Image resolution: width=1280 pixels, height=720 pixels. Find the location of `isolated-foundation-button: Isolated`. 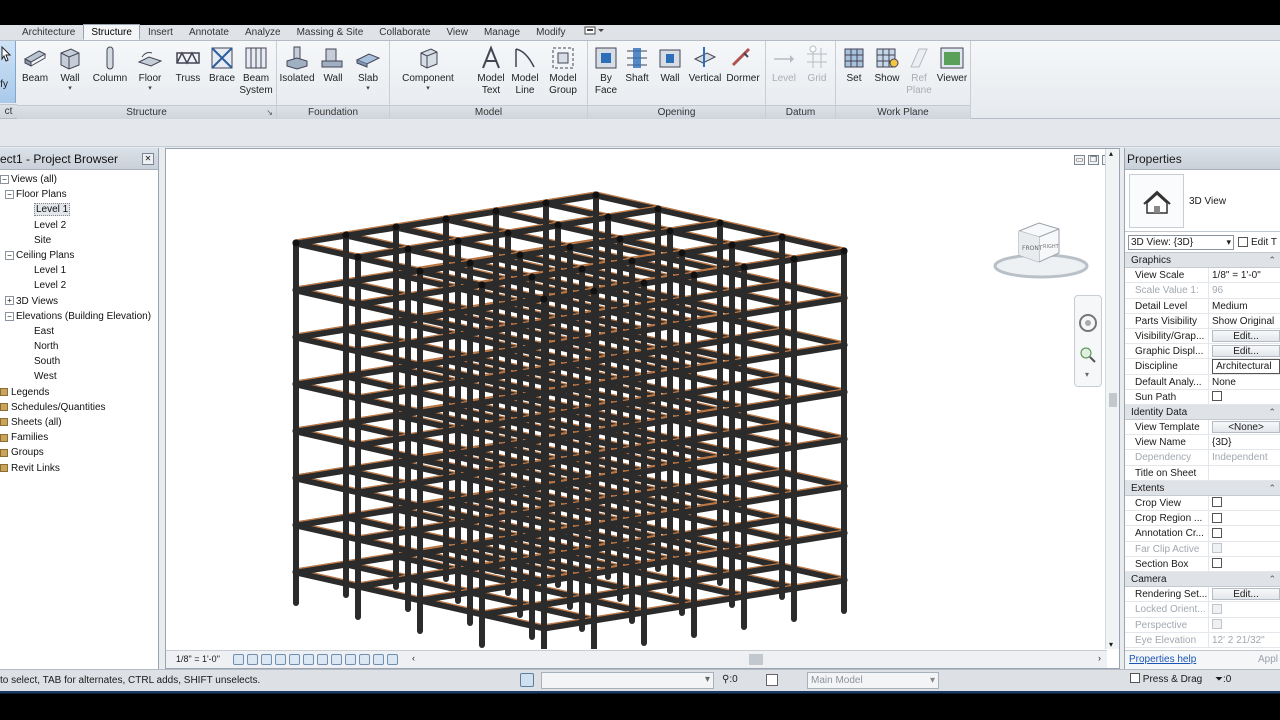

isolated-foundation-button: Isolated is located at coordinates (297, 64).